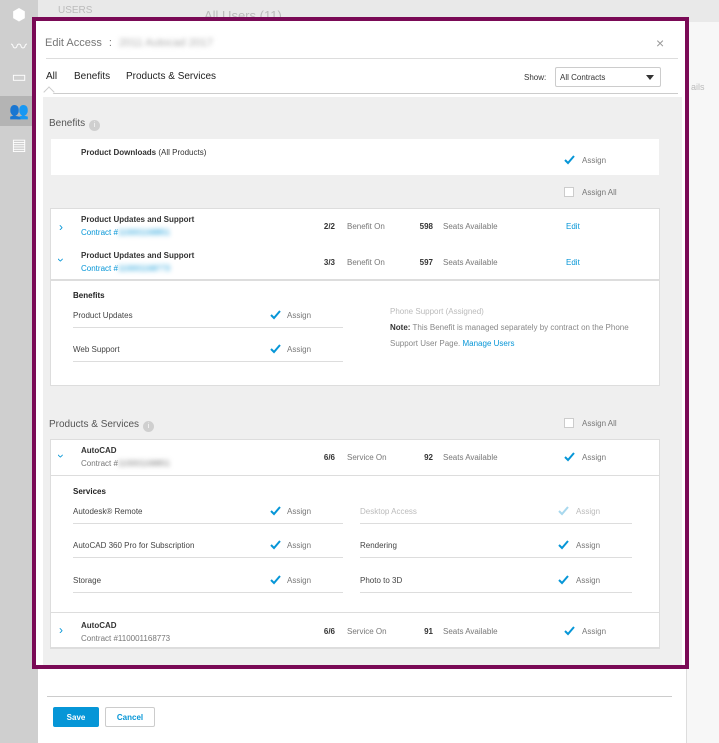  What do you see at coordinates (94, 424) in the screenshot?
I see `products-services-heading-text: Products & Services` at bounding box center [94, 424].